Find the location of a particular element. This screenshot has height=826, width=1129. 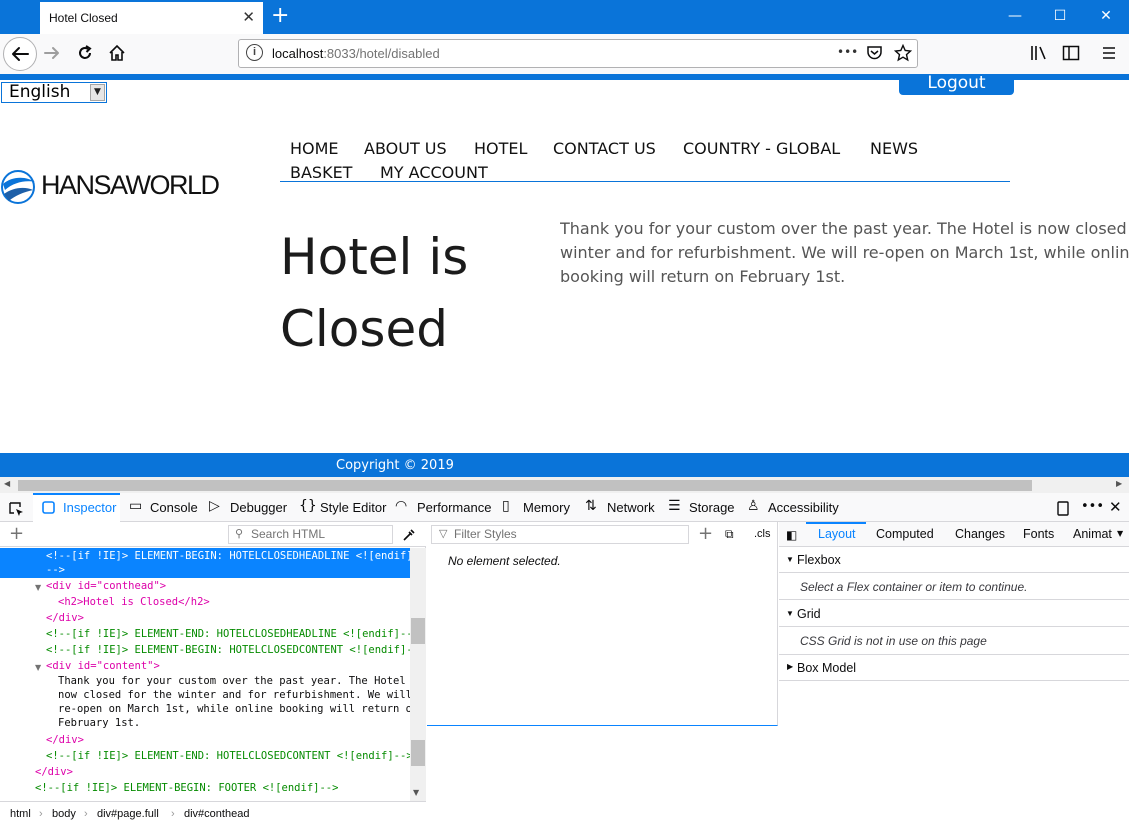

search-html-input: Search HTML is located at coordinates (310, 534).